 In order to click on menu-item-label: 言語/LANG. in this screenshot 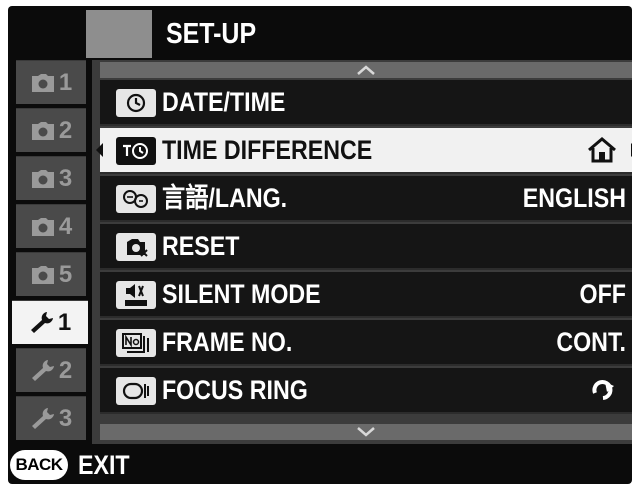, I will do `click(225, 198)`.